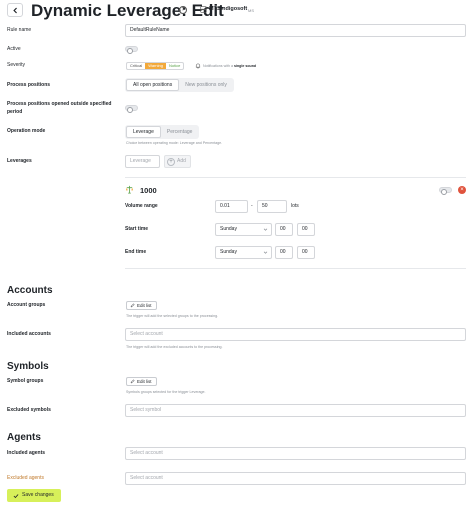  I want to click on active-label: Active, so click(14, 49).